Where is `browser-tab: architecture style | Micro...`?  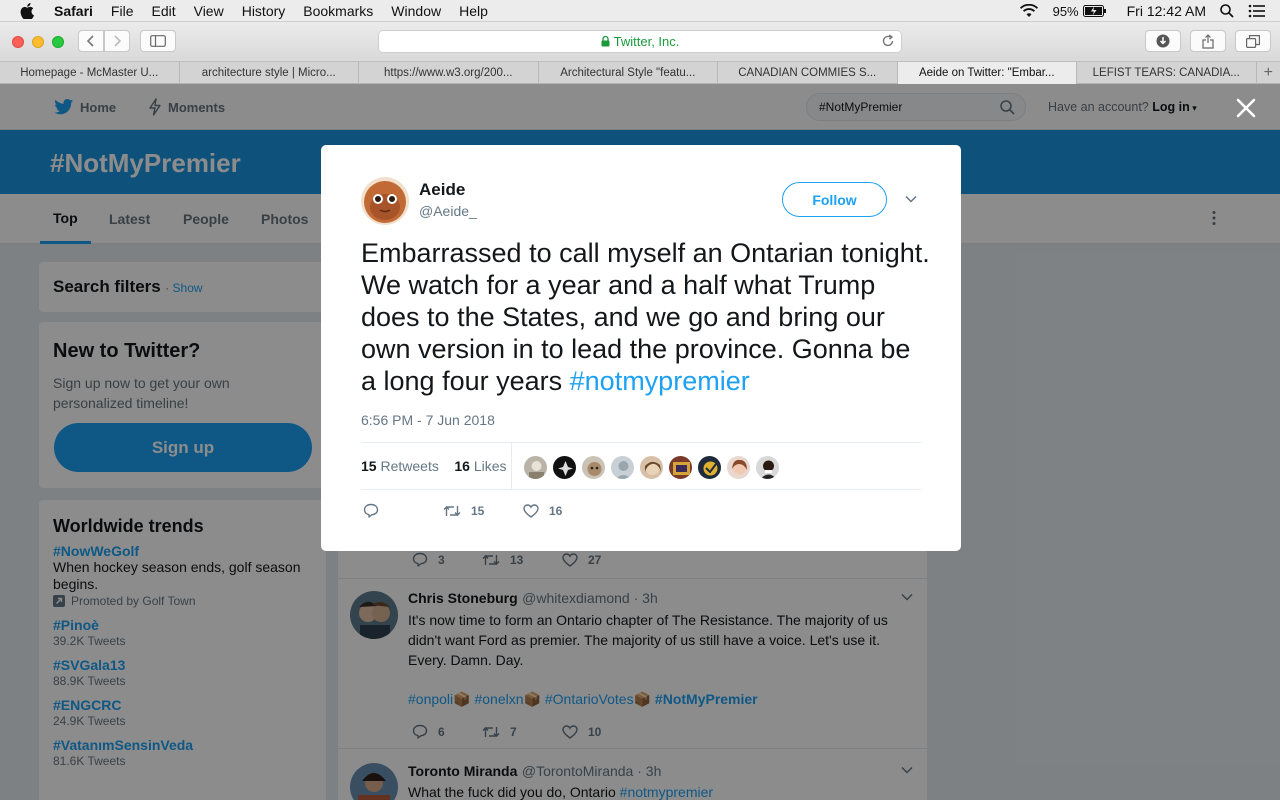 browser-tab: architecture style | Micro... is located at coordinates (269, 73).